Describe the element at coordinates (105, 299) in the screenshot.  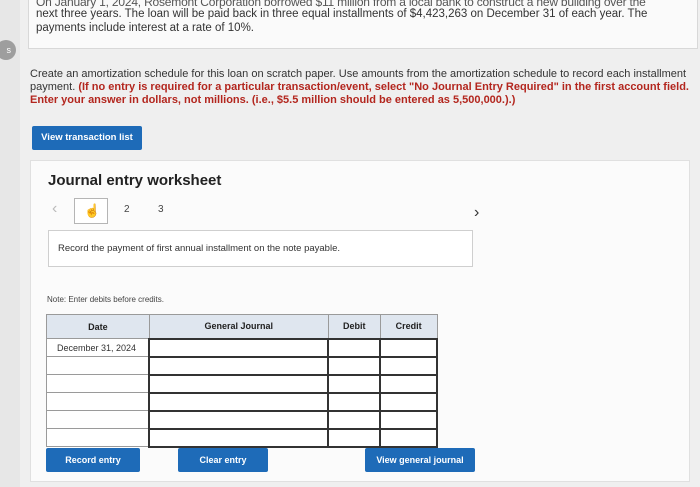
I see `note-text: Note: Enter debits before credits.` at that location.